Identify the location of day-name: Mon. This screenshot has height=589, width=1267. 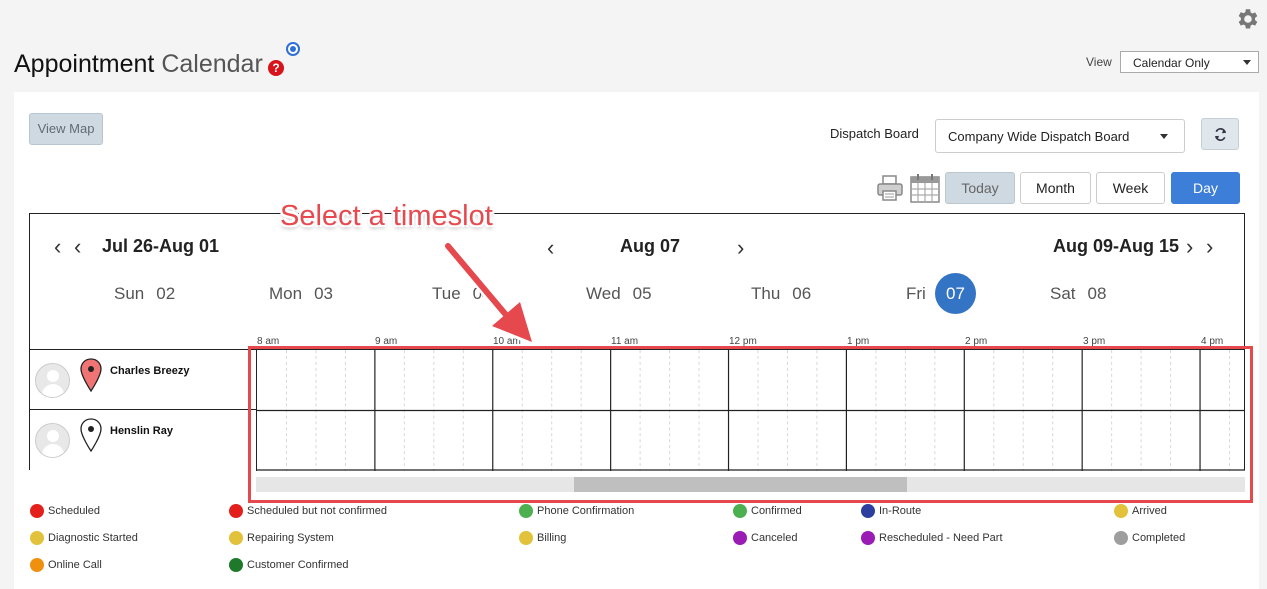
(286, 293).